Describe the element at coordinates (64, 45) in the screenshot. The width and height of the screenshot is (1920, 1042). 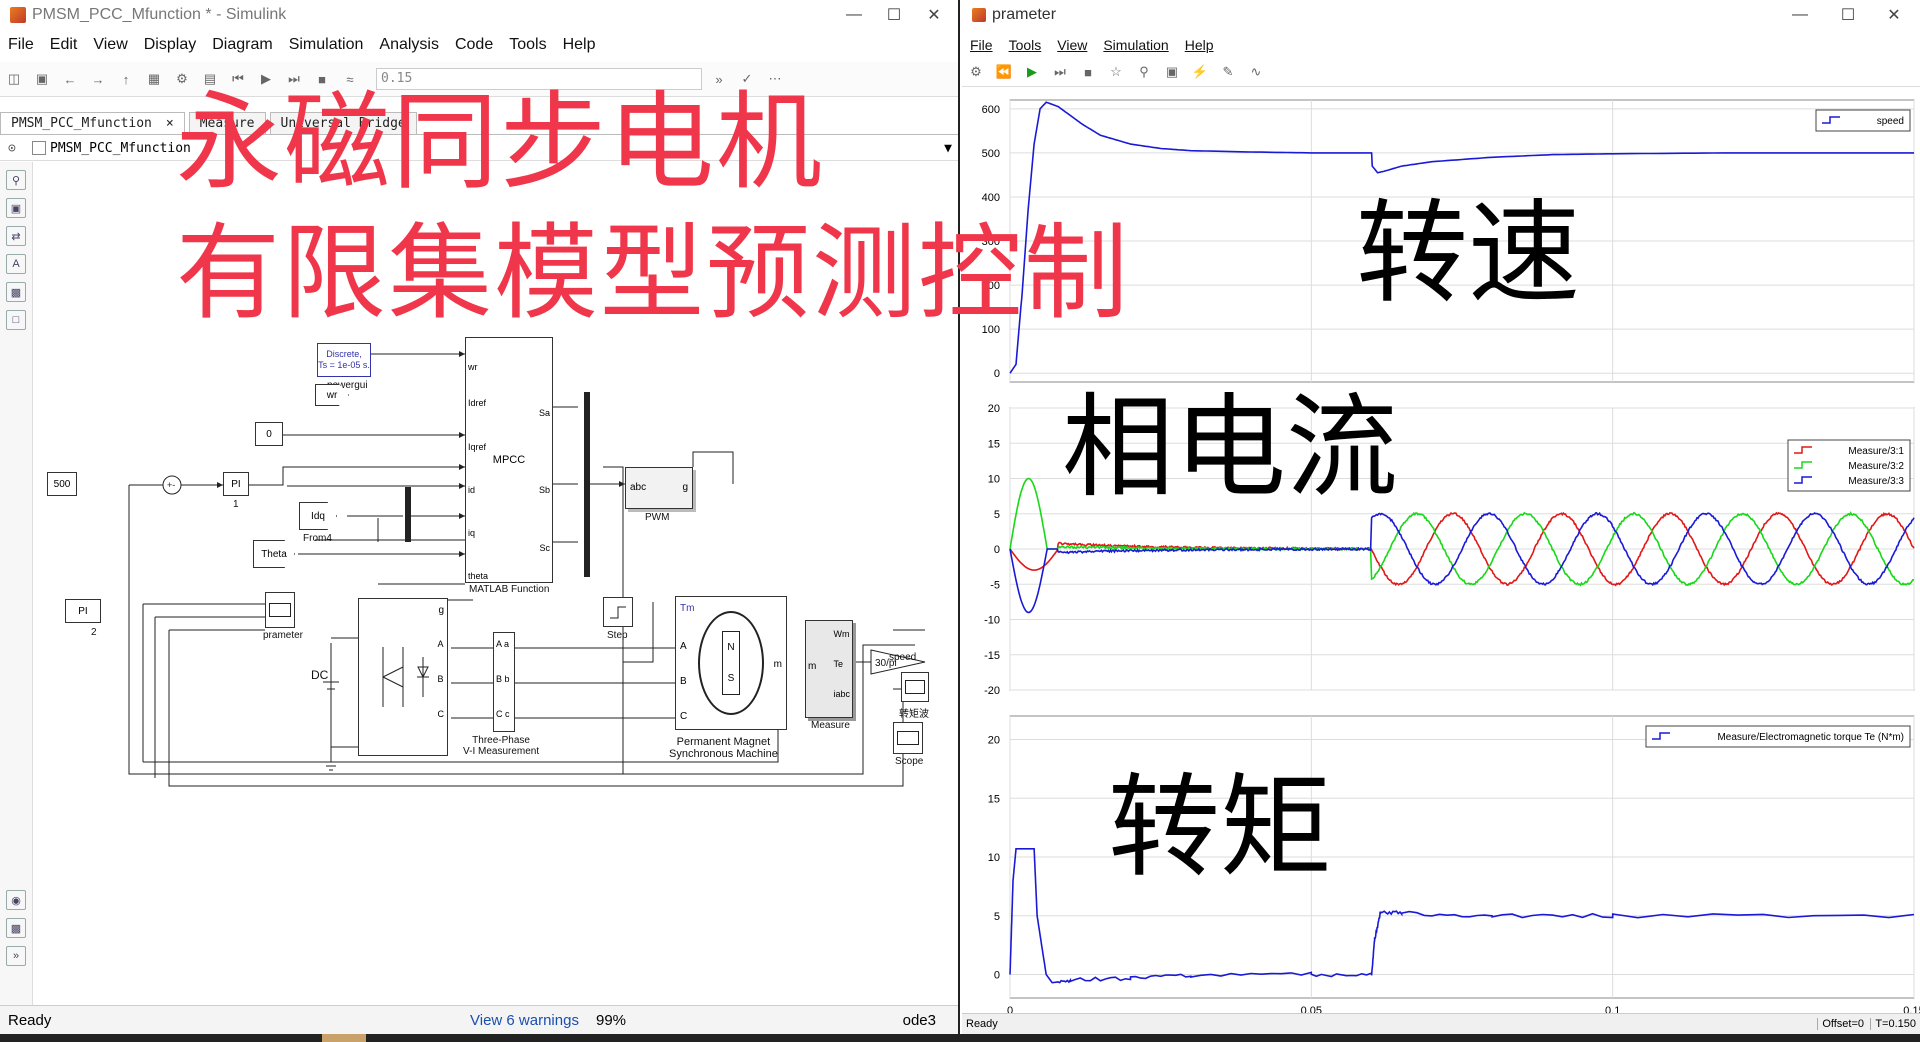
I see `menu-edit: Edit` at that location.